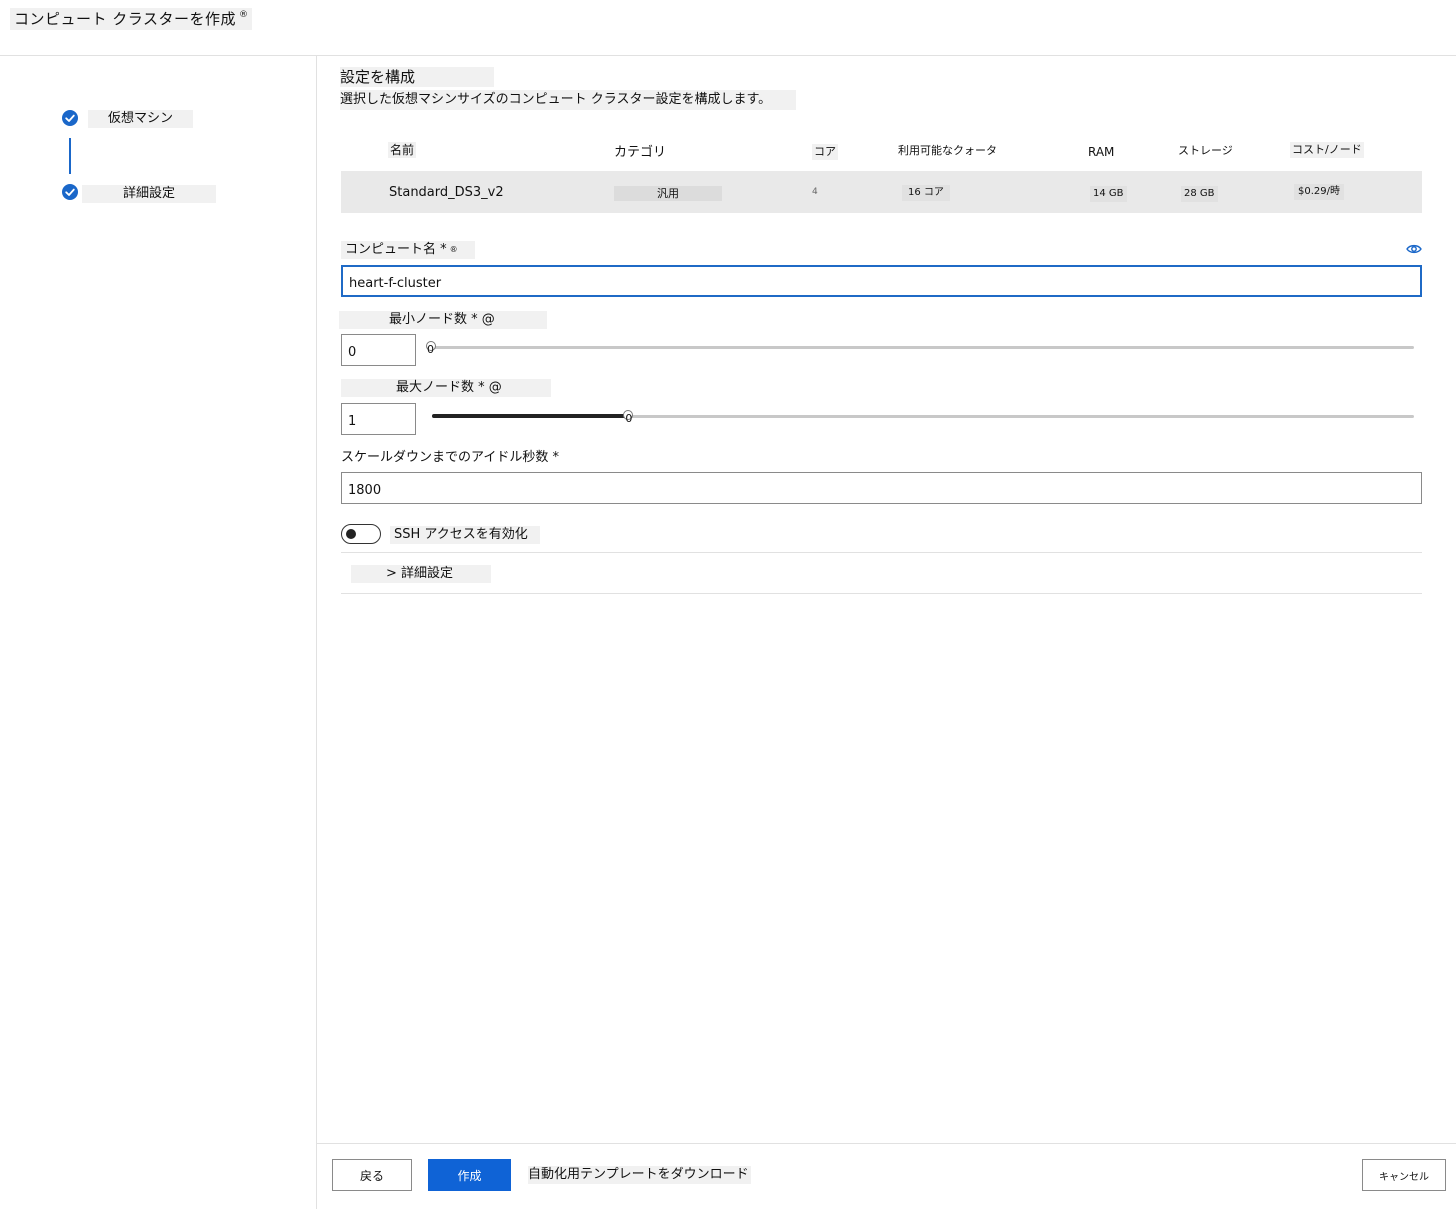 This screenshot has width=1456, height=1209. I want to click on section-title: 設定を構成, so click(417, 77).